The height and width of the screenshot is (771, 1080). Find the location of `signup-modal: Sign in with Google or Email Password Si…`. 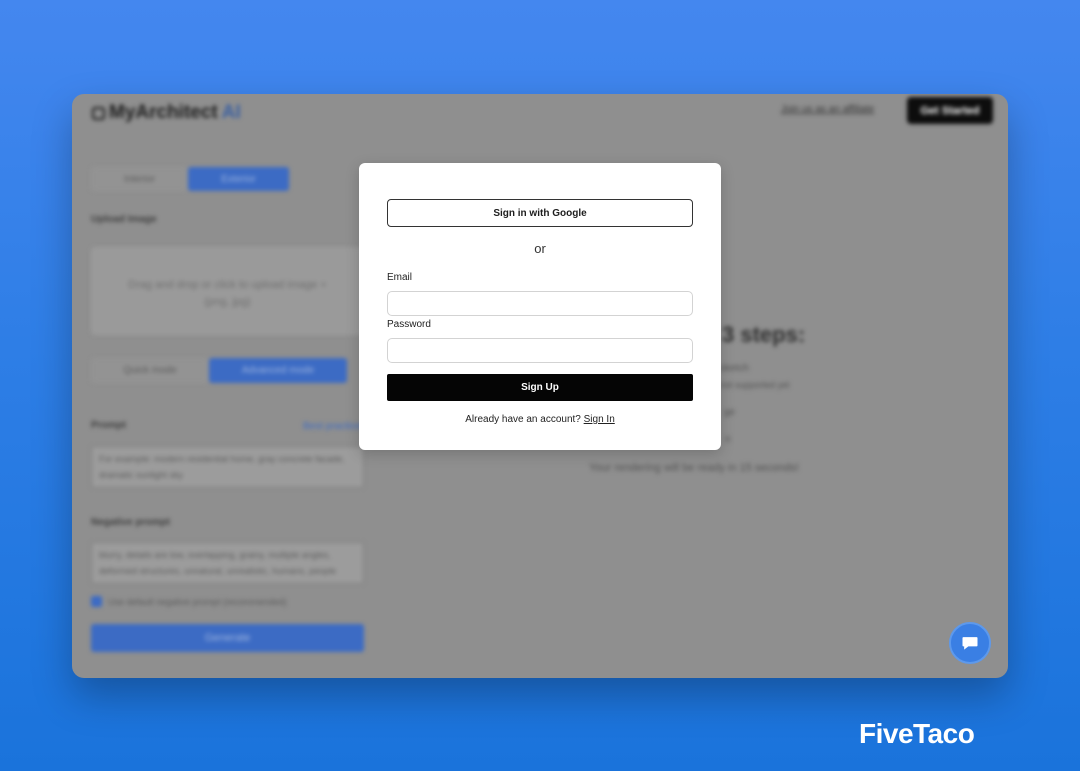

signup-modal: Sign in with Google or Email Password Si… is located at coordinates (540, 306).